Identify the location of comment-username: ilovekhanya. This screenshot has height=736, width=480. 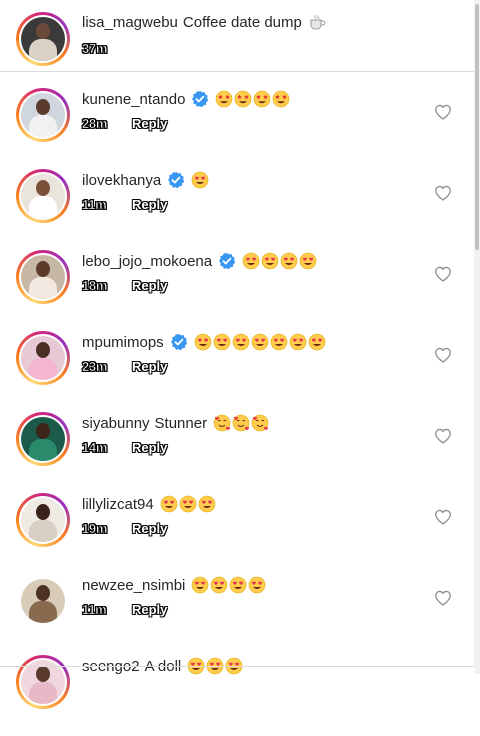
(121, 180).